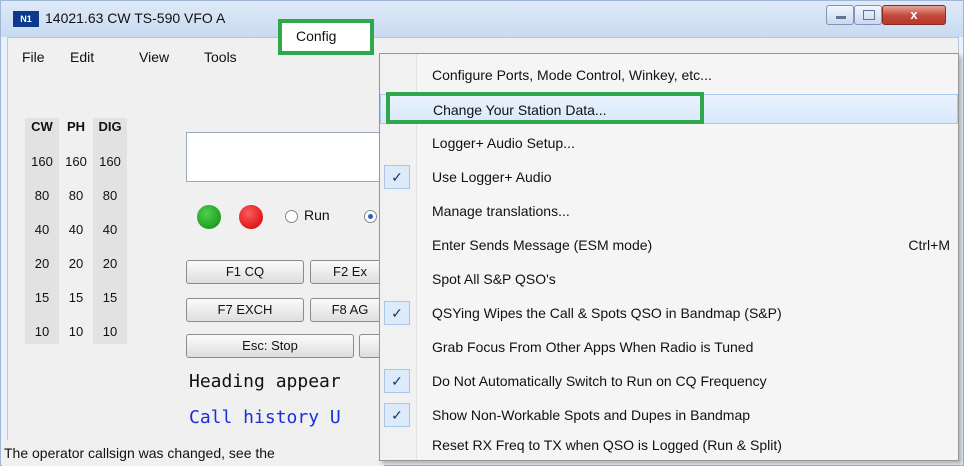  I want to click on heading-info-line: Heading appear, so click(265, 381).